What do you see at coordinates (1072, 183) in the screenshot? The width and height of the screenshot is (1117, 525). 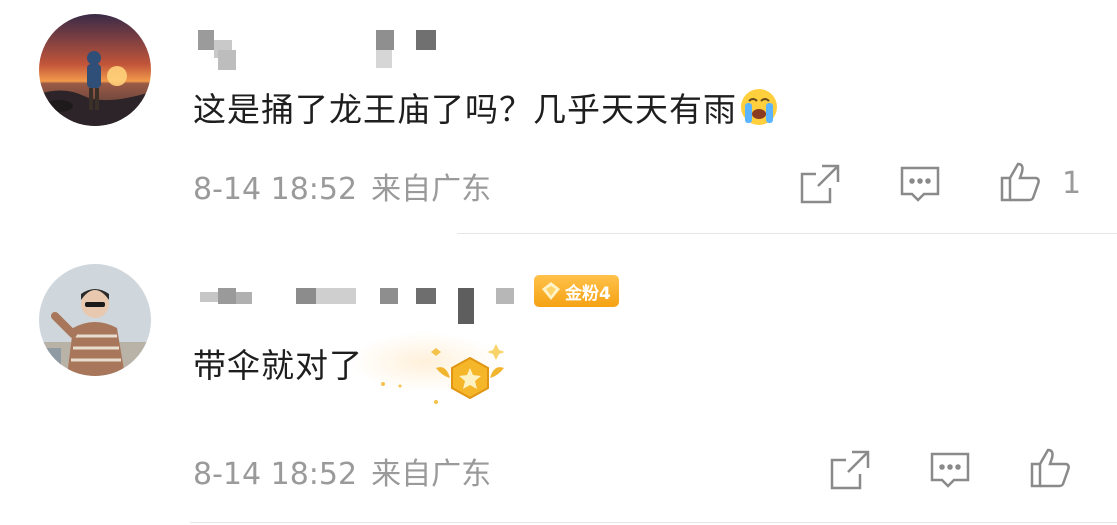 I see `like-count: 1` at bounding box center [1072, 183].